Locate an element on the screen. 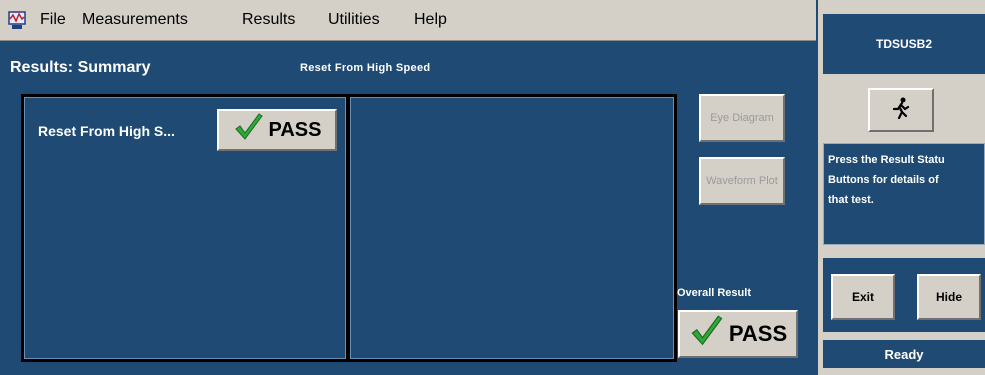 The height and width of the screenshot is (375, 985). overall-result-label: Overall Result is located at coordinates (714, 293).